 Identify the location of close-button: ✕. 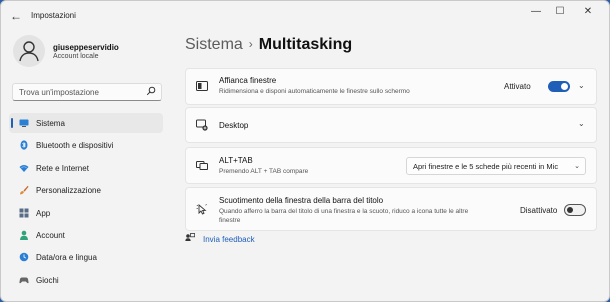
(588, 12).